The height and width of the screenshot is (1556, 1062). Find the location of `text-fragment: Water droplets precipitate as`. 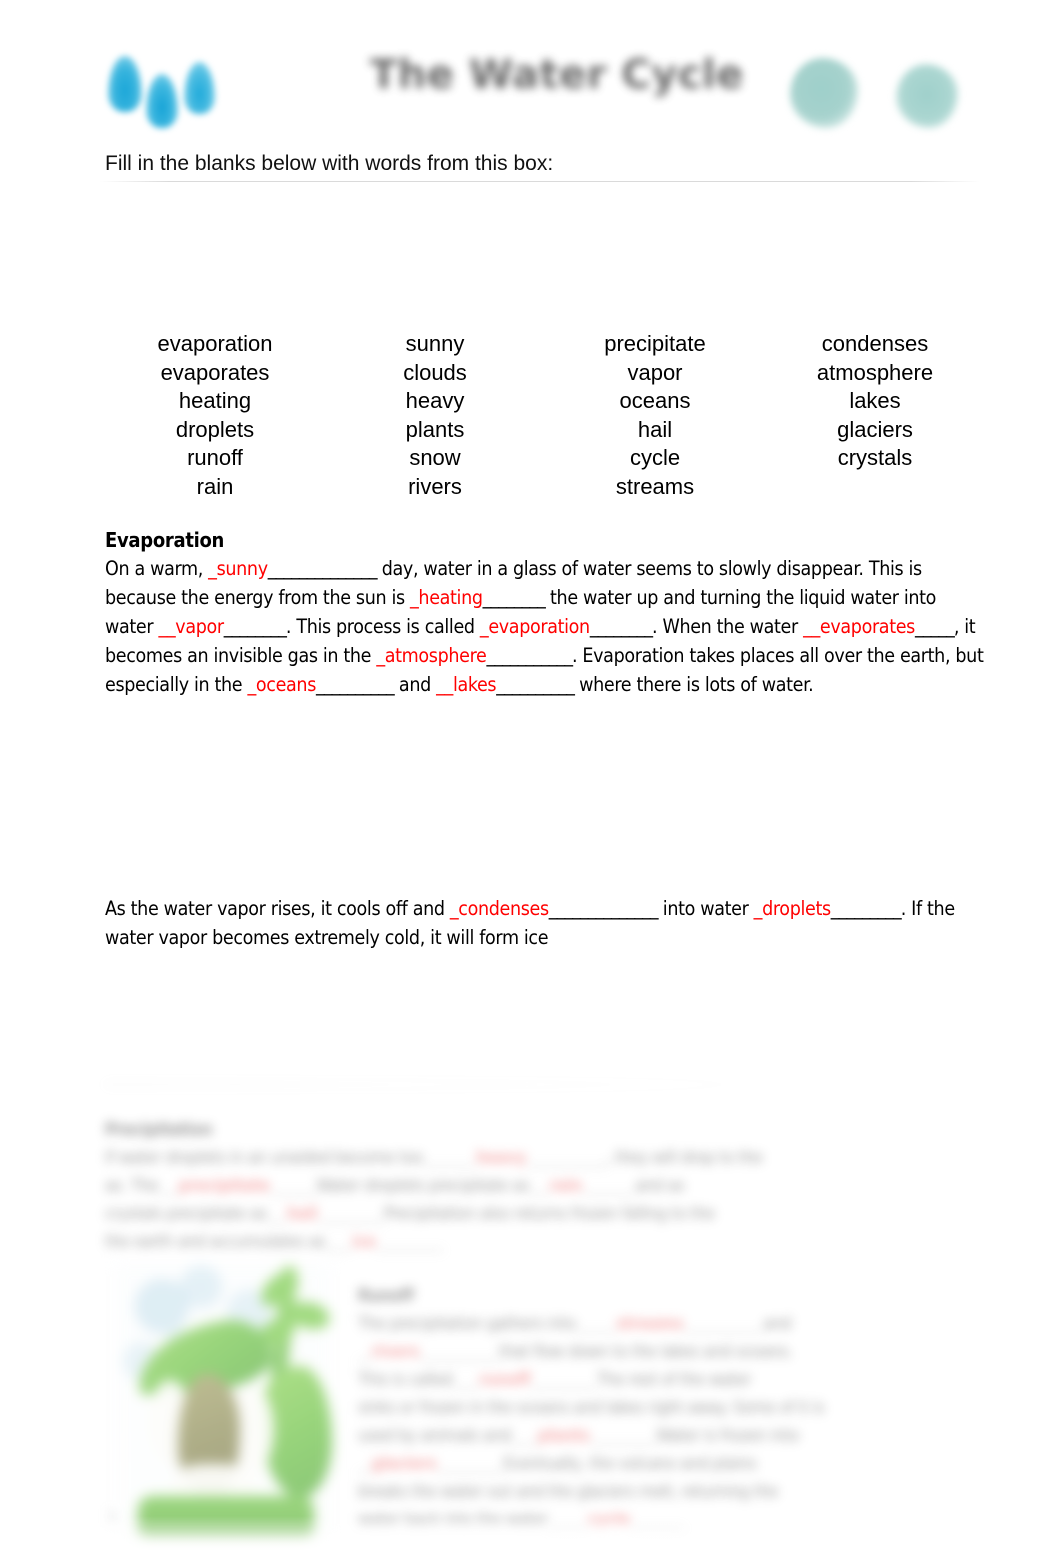

text-fragment: Water droplets precipitate as is located at coordinates (423, 1186).